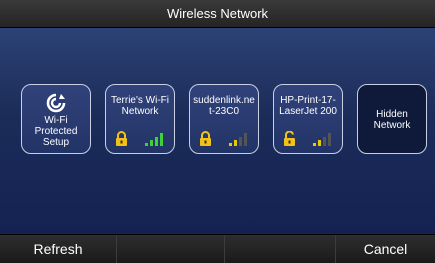  What do you see at coordinates (308, 106) in the screenshot?
I see `tile-label: HP-Print-17- LaserJet 200` at bounding box center [308, 106].